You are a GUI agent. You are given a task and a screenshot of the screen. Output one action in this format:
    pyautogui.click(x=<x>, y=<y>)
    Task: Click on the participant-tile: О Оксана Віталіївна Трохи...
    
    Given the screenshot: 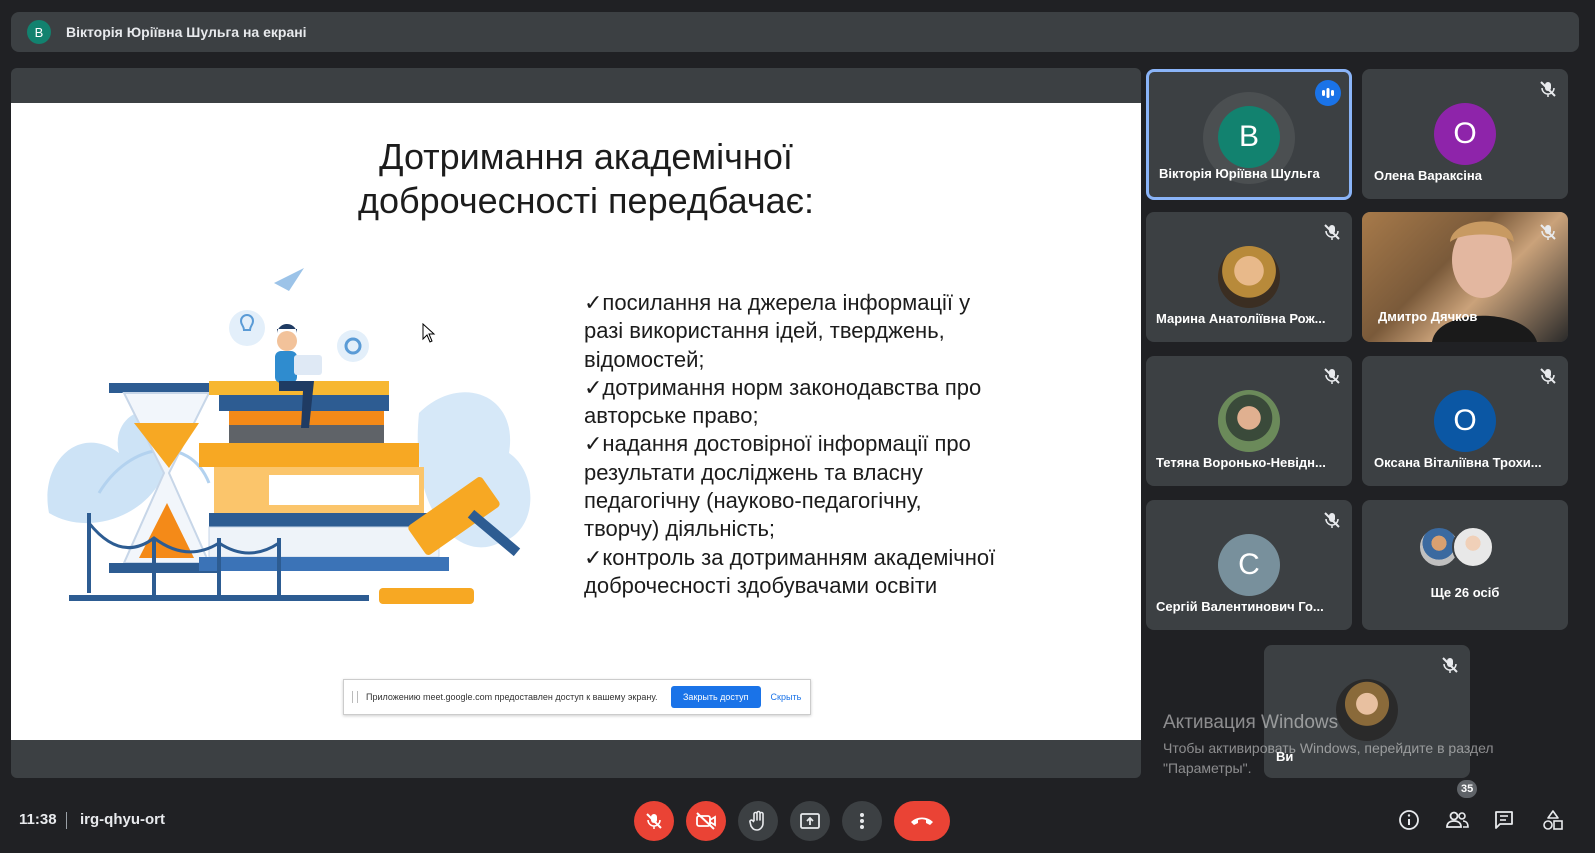 What is the action you would take?
    pyautogui.click(x=1465, y=421)
    